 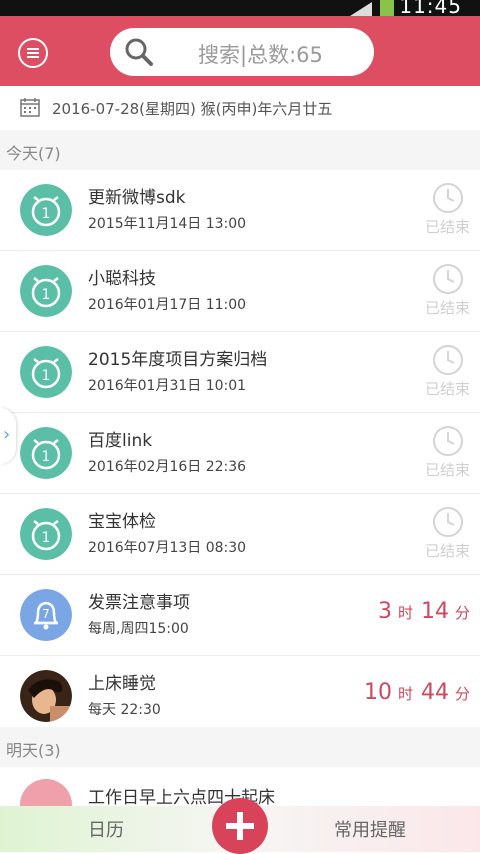 I want to click on photo-avatar, so click(x=46, y=696).